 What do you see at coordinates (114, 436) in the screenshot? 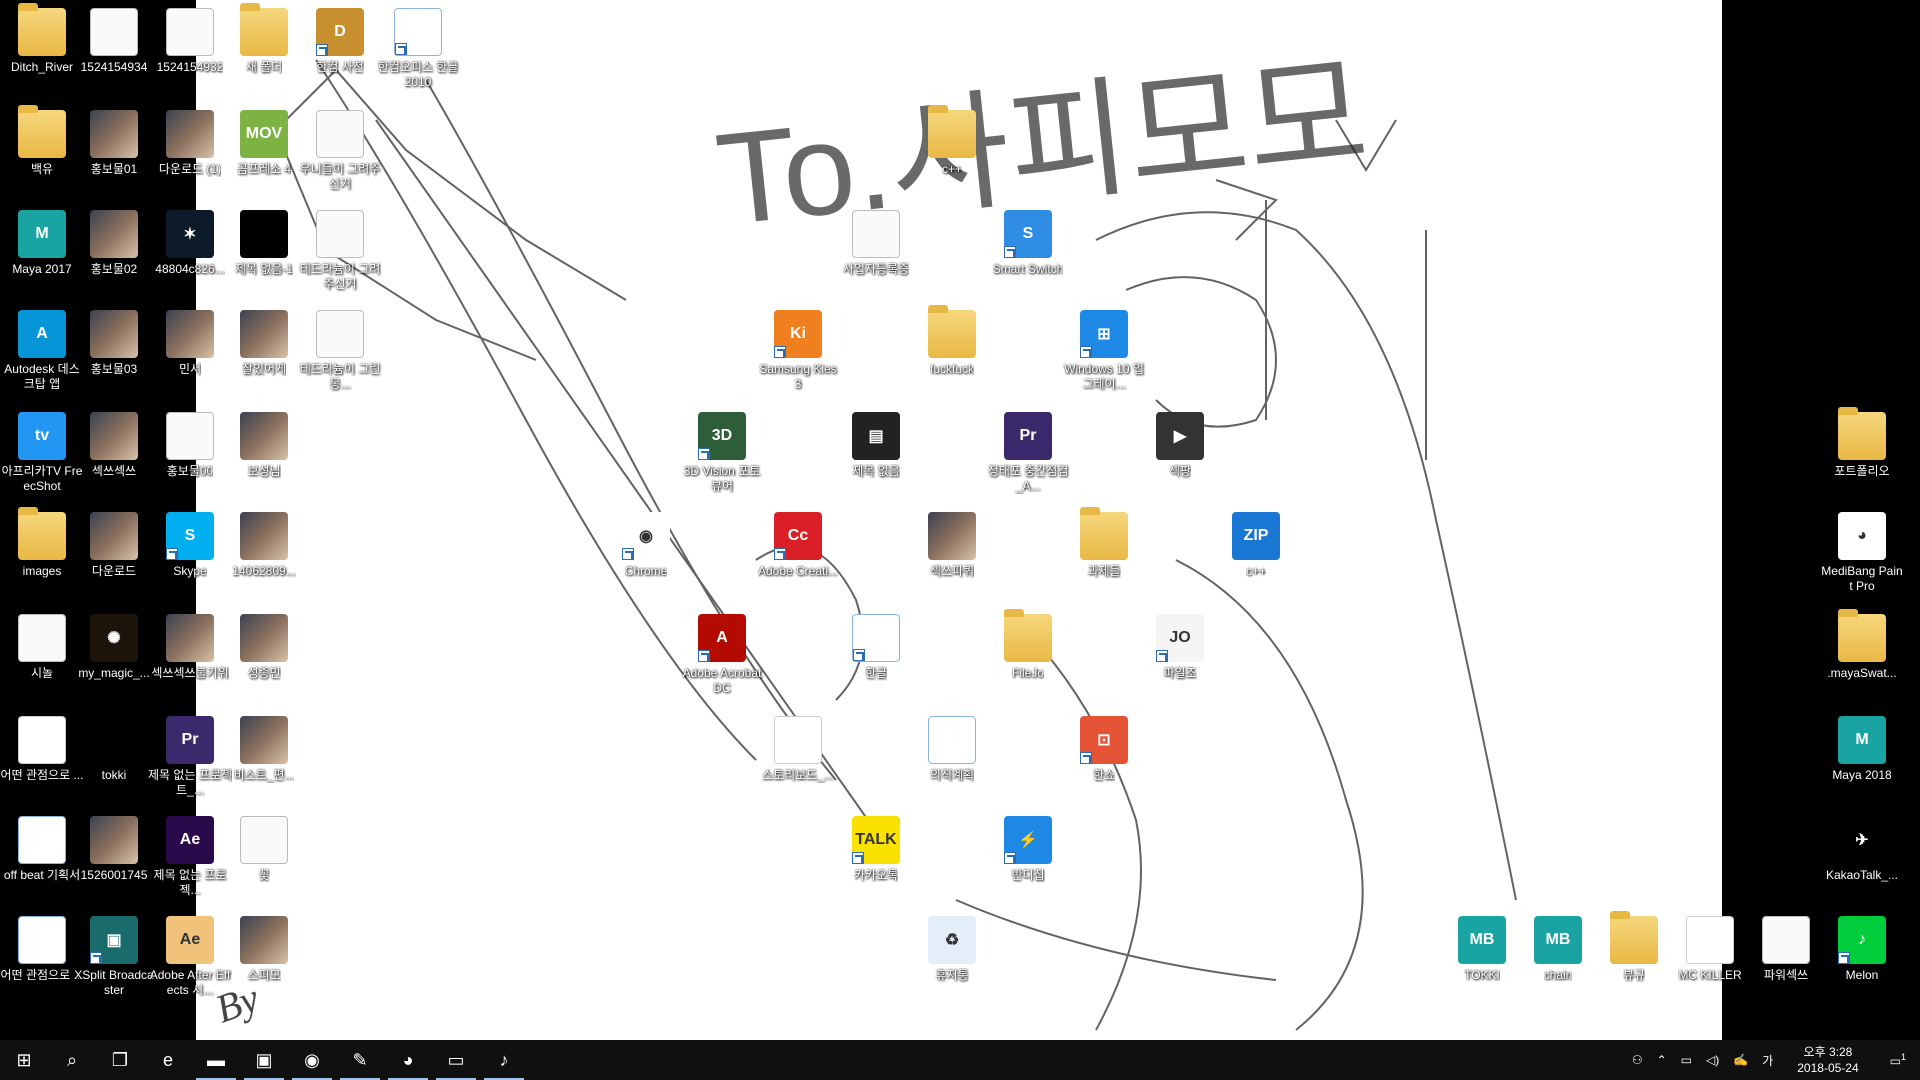
I see `image-thumbnail-icon` at bounding box center [114, 436].